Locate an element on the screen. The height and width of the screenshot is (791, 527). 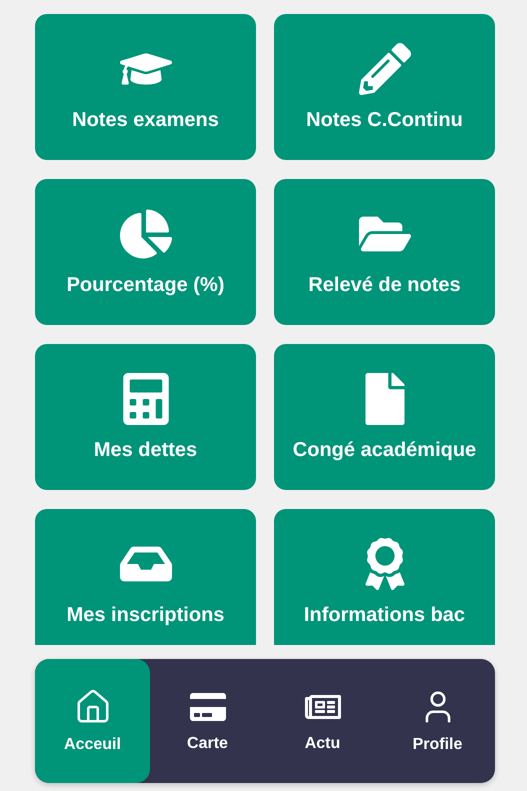
pencil-icon is located at coordinates (384, 68).